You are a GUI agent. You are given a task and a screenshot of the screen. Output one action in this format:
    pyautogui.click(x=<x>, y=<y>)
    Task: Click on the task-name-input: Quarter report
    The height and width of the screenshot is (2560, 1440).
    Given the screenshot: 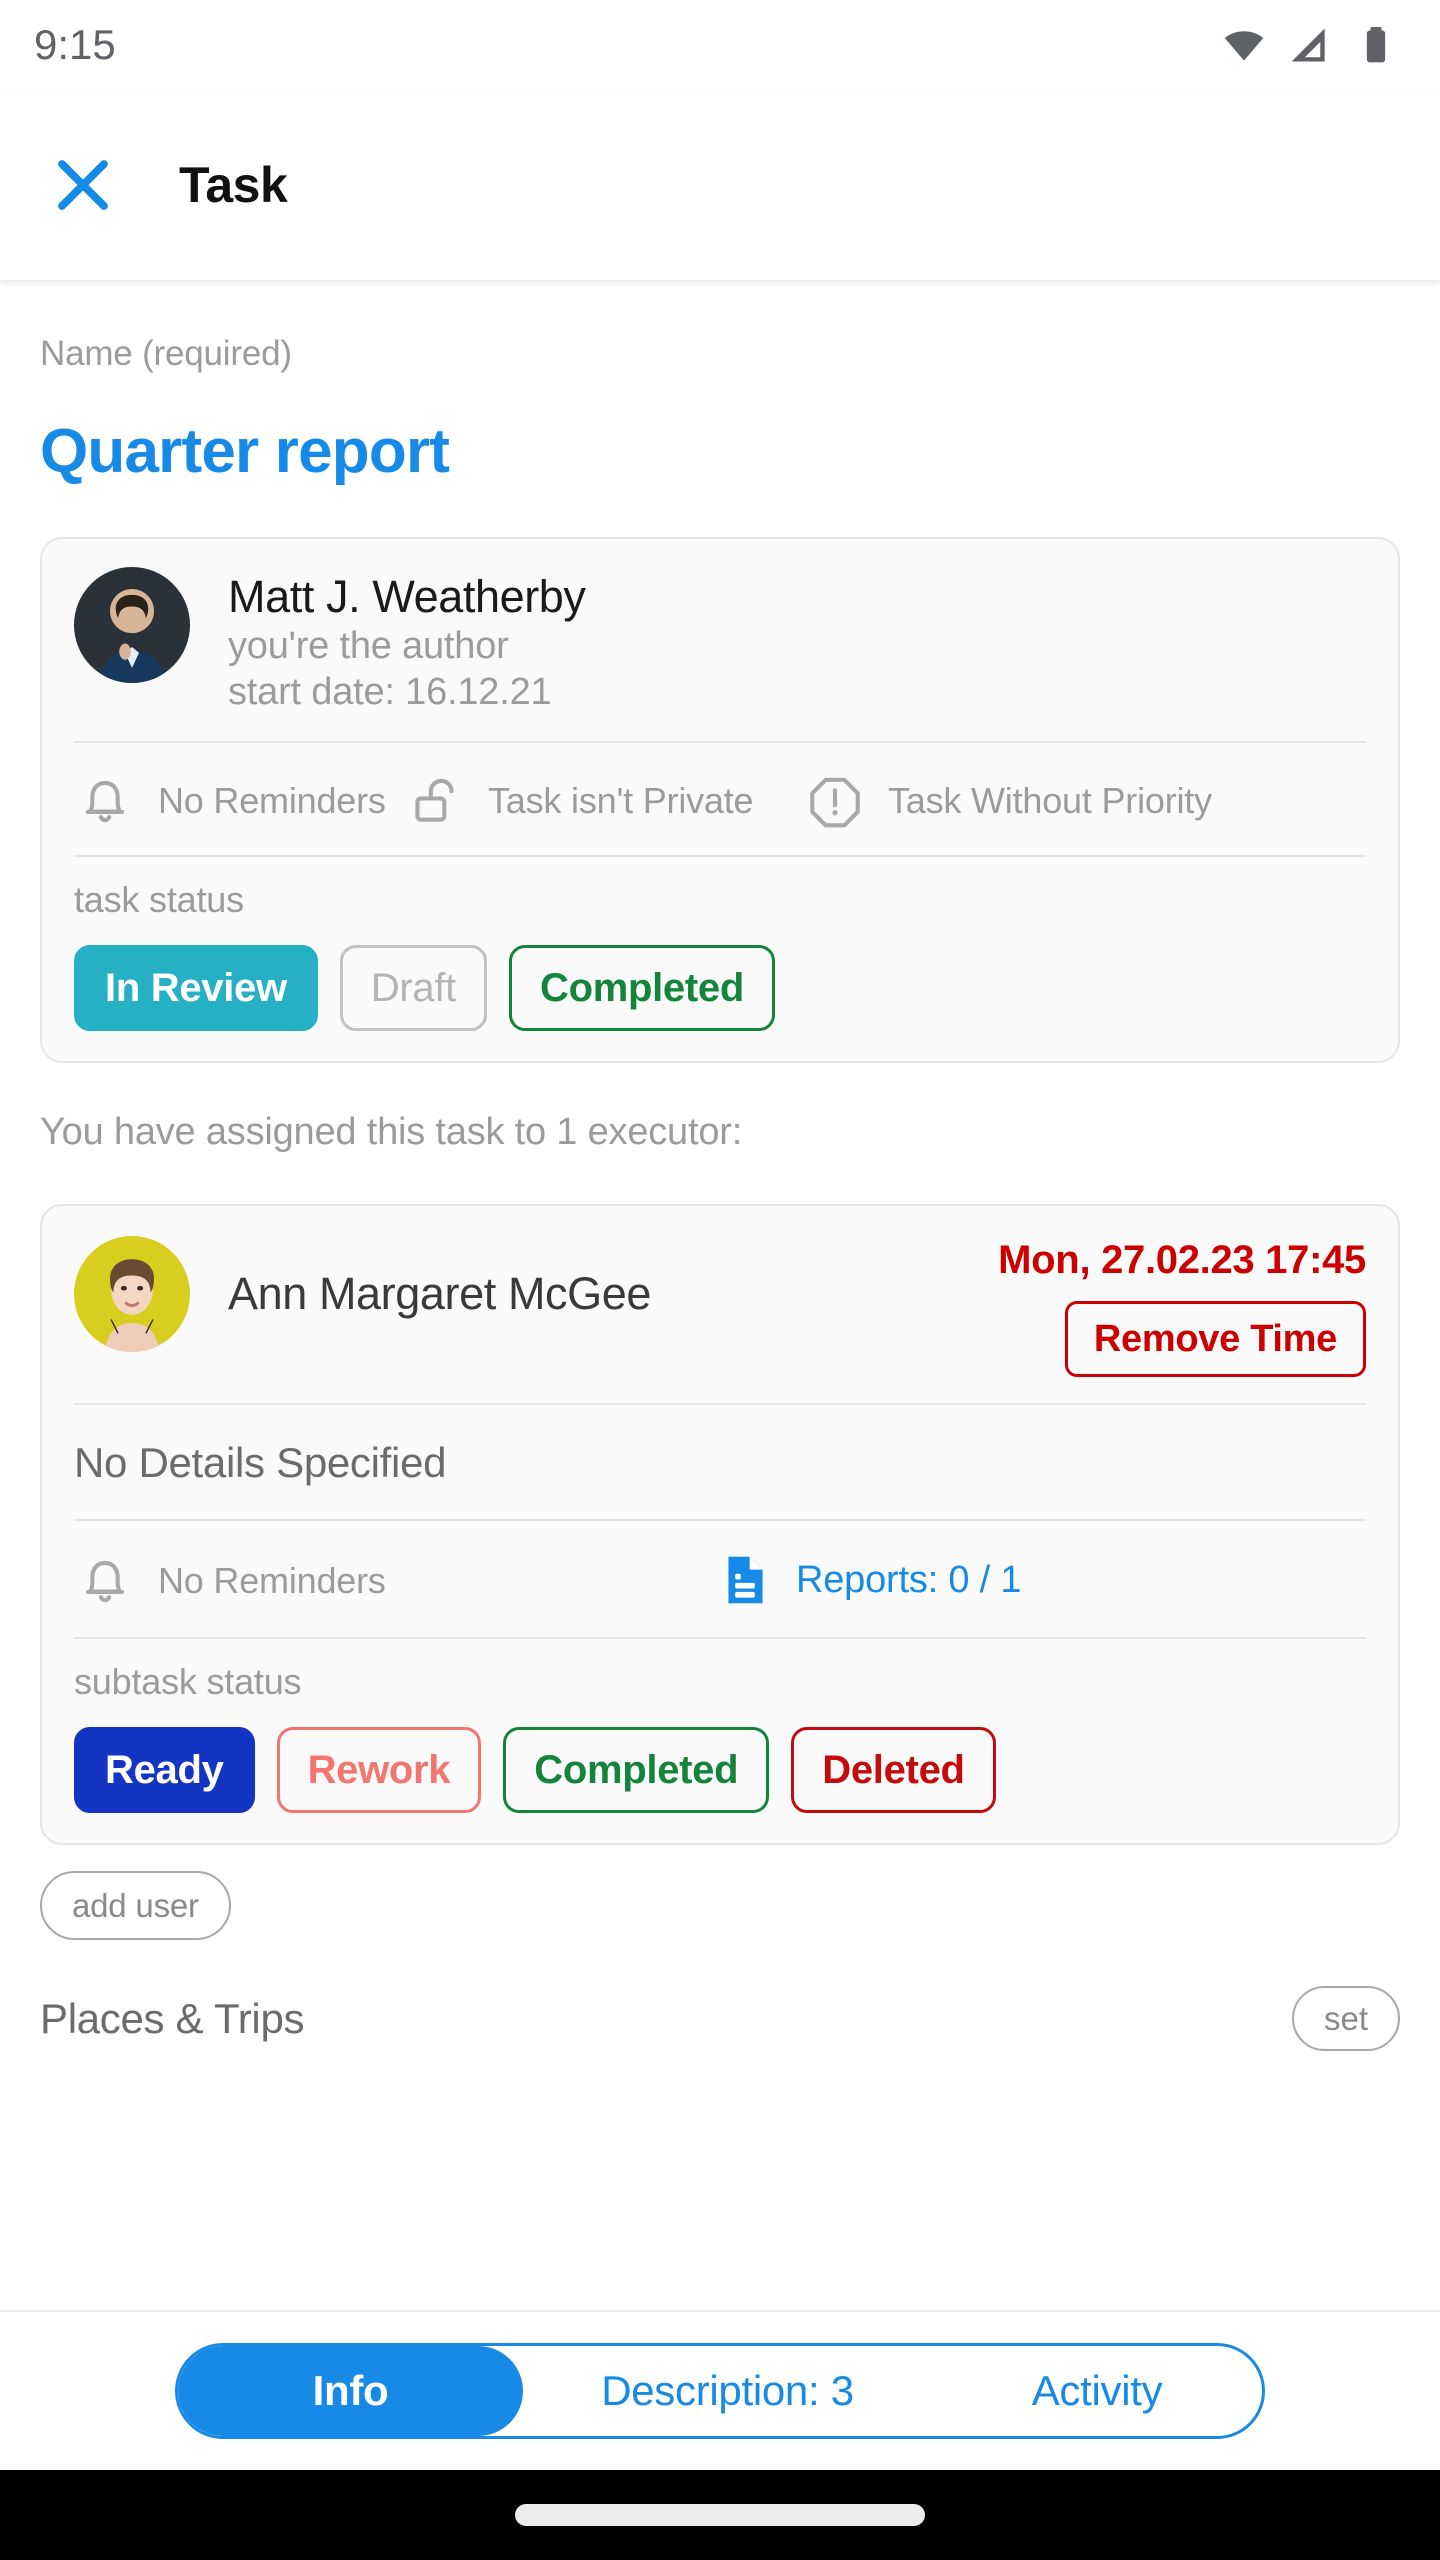 What is the action you would take?
    pyautogui.click(x=720, y=451)
    